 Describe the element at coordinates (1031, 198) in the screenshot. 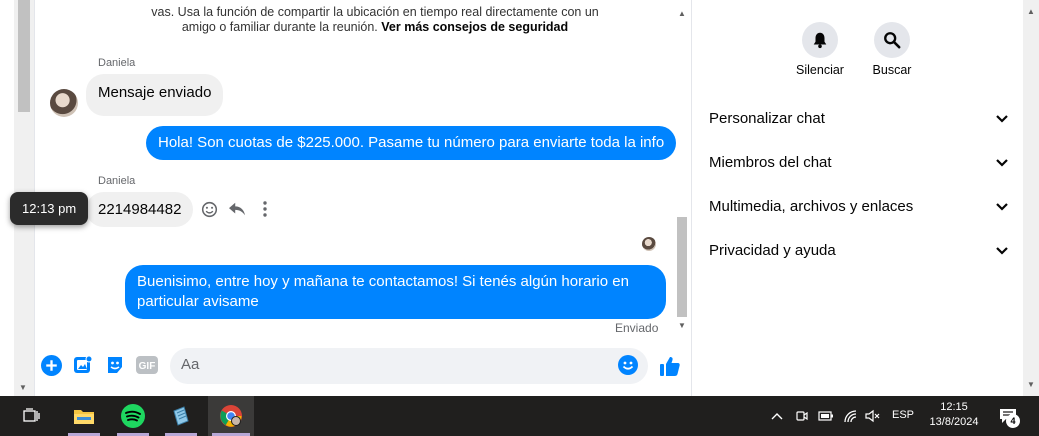

I see `panel-scrollbar: ▲ ▼` at that location.